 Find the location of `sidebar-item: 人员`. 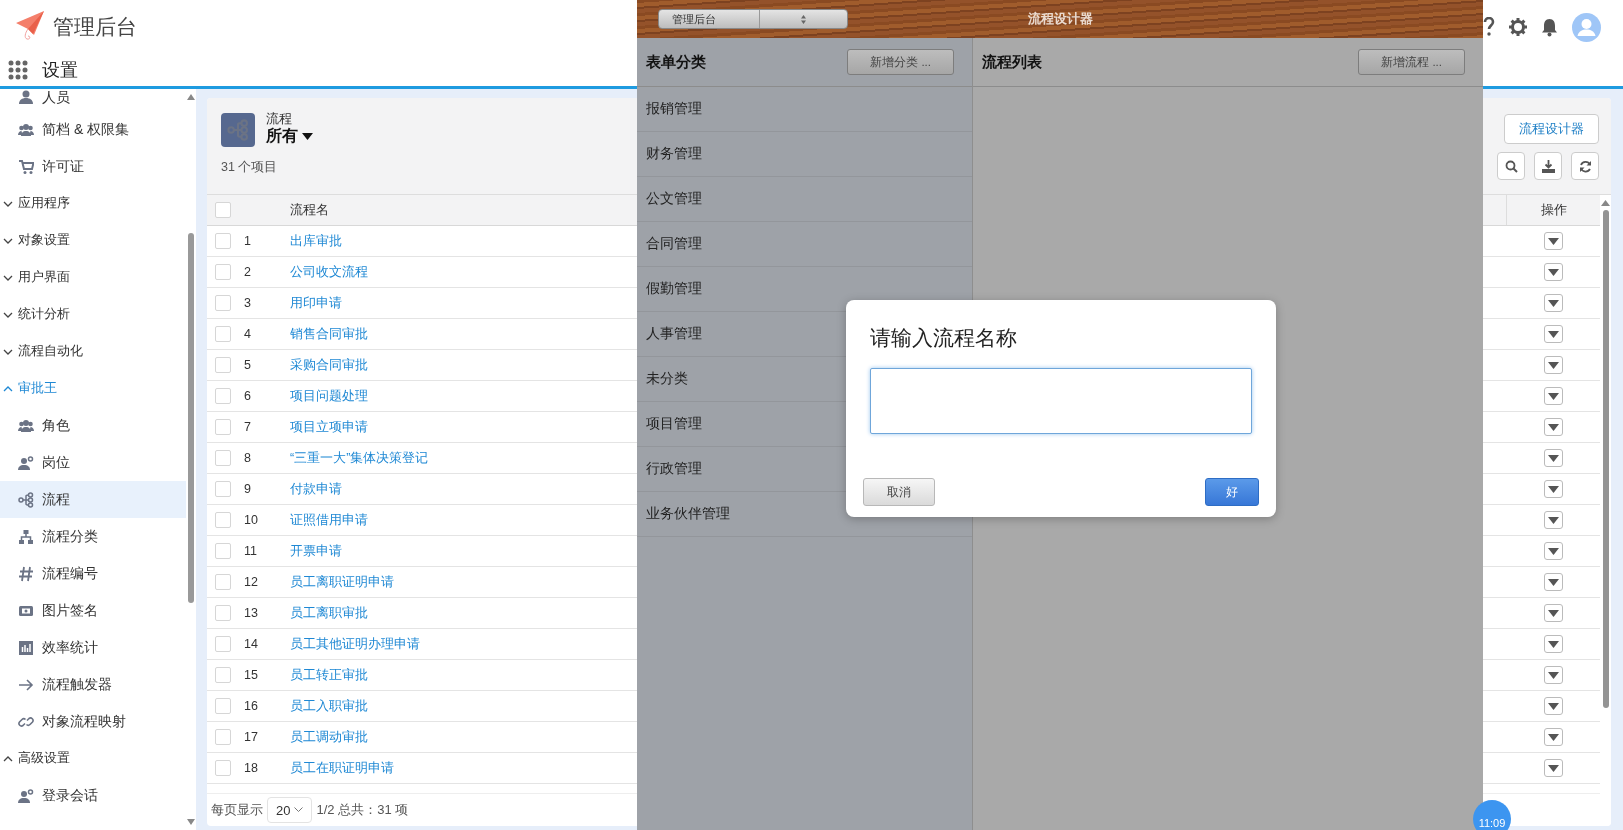

sidebar-item: 人员 is located at coordinates (93, 100).